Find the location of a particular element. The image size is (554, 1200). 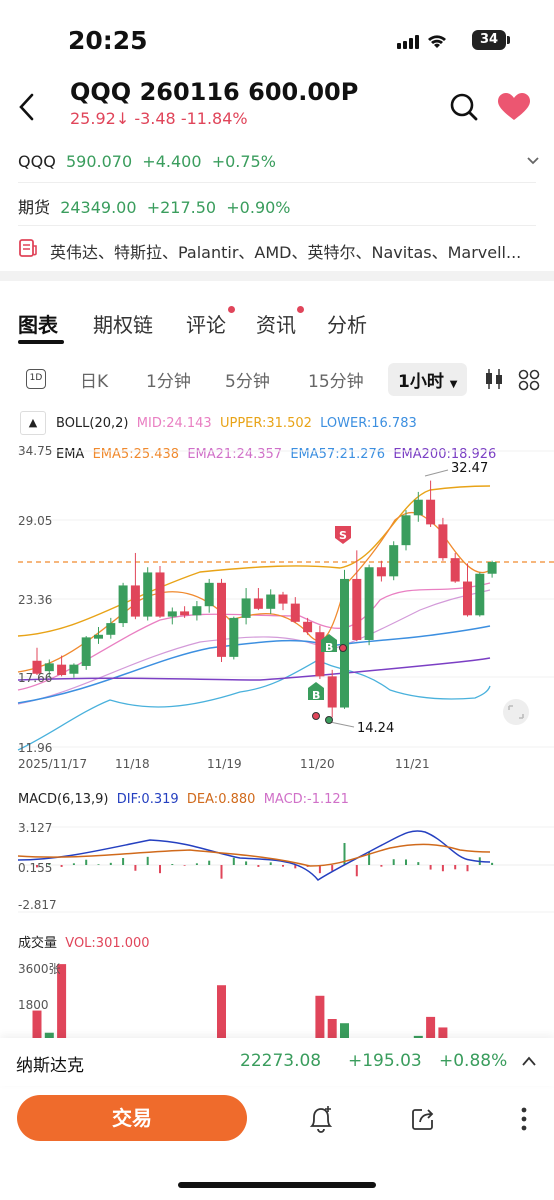

battery-tip is located at coordinates (508, 40).